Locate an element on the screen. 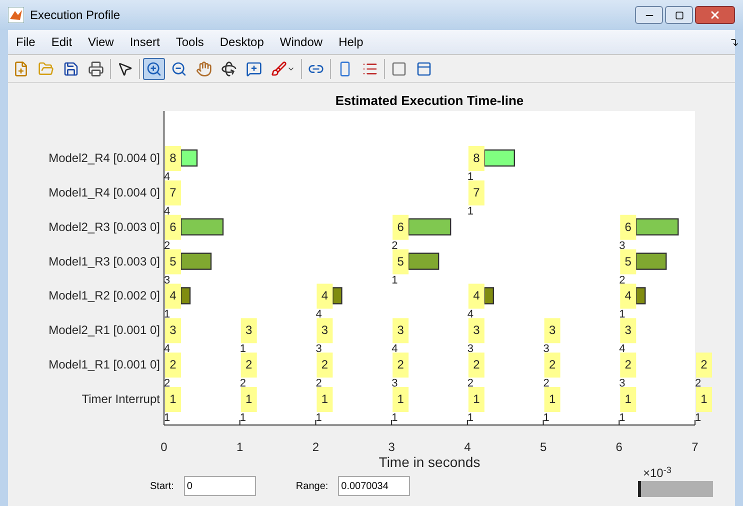 The image size is (743, 506). menu-item: View is located at coordinates (101, 42).